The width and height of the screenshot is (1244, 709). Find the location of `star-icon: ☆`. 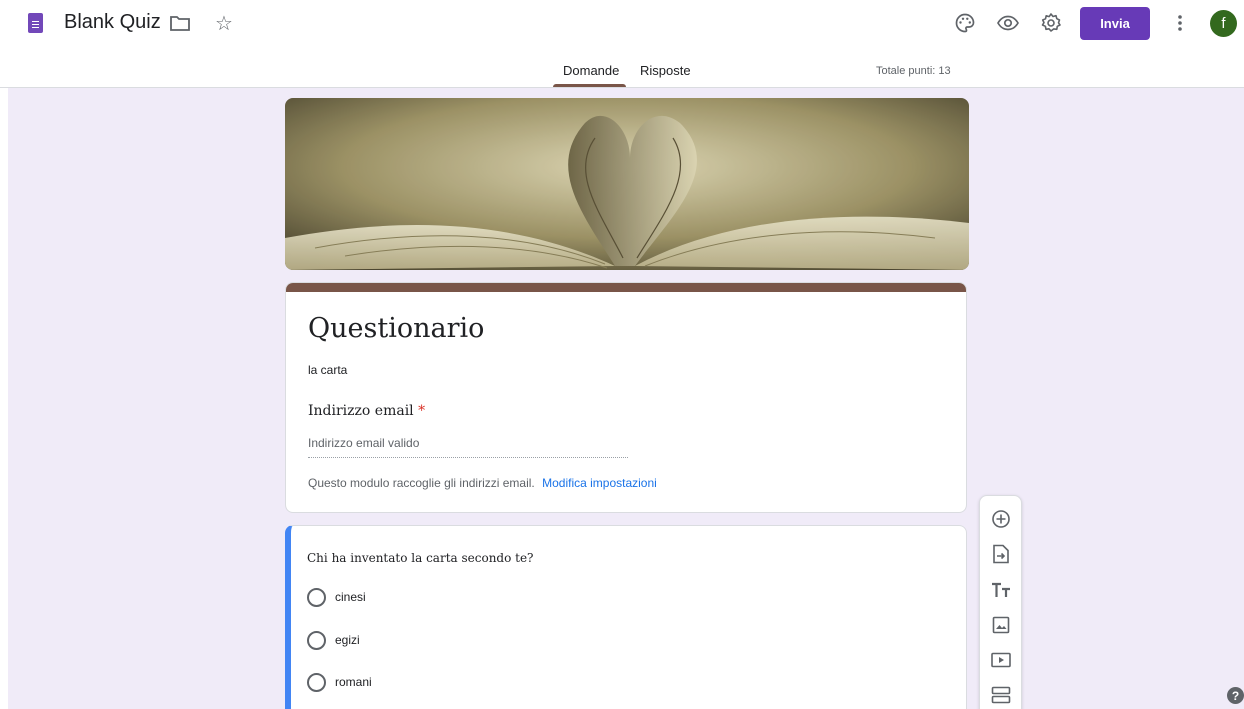

star-icon: ☆ is located at coordinates (224, 23).